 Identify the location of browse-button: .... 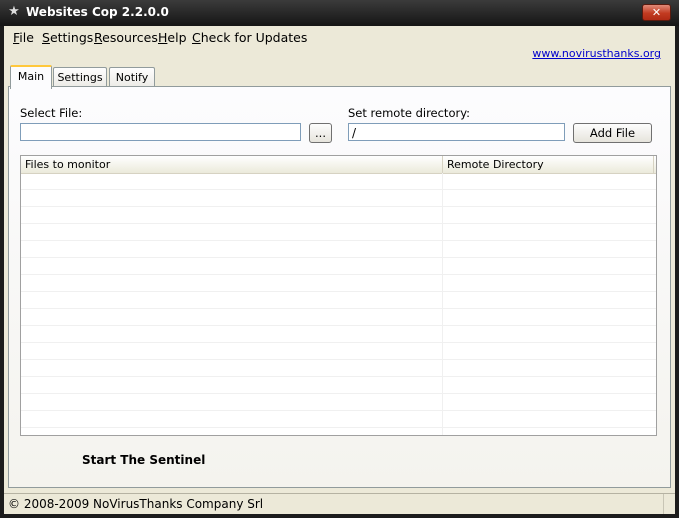
(320, 133).